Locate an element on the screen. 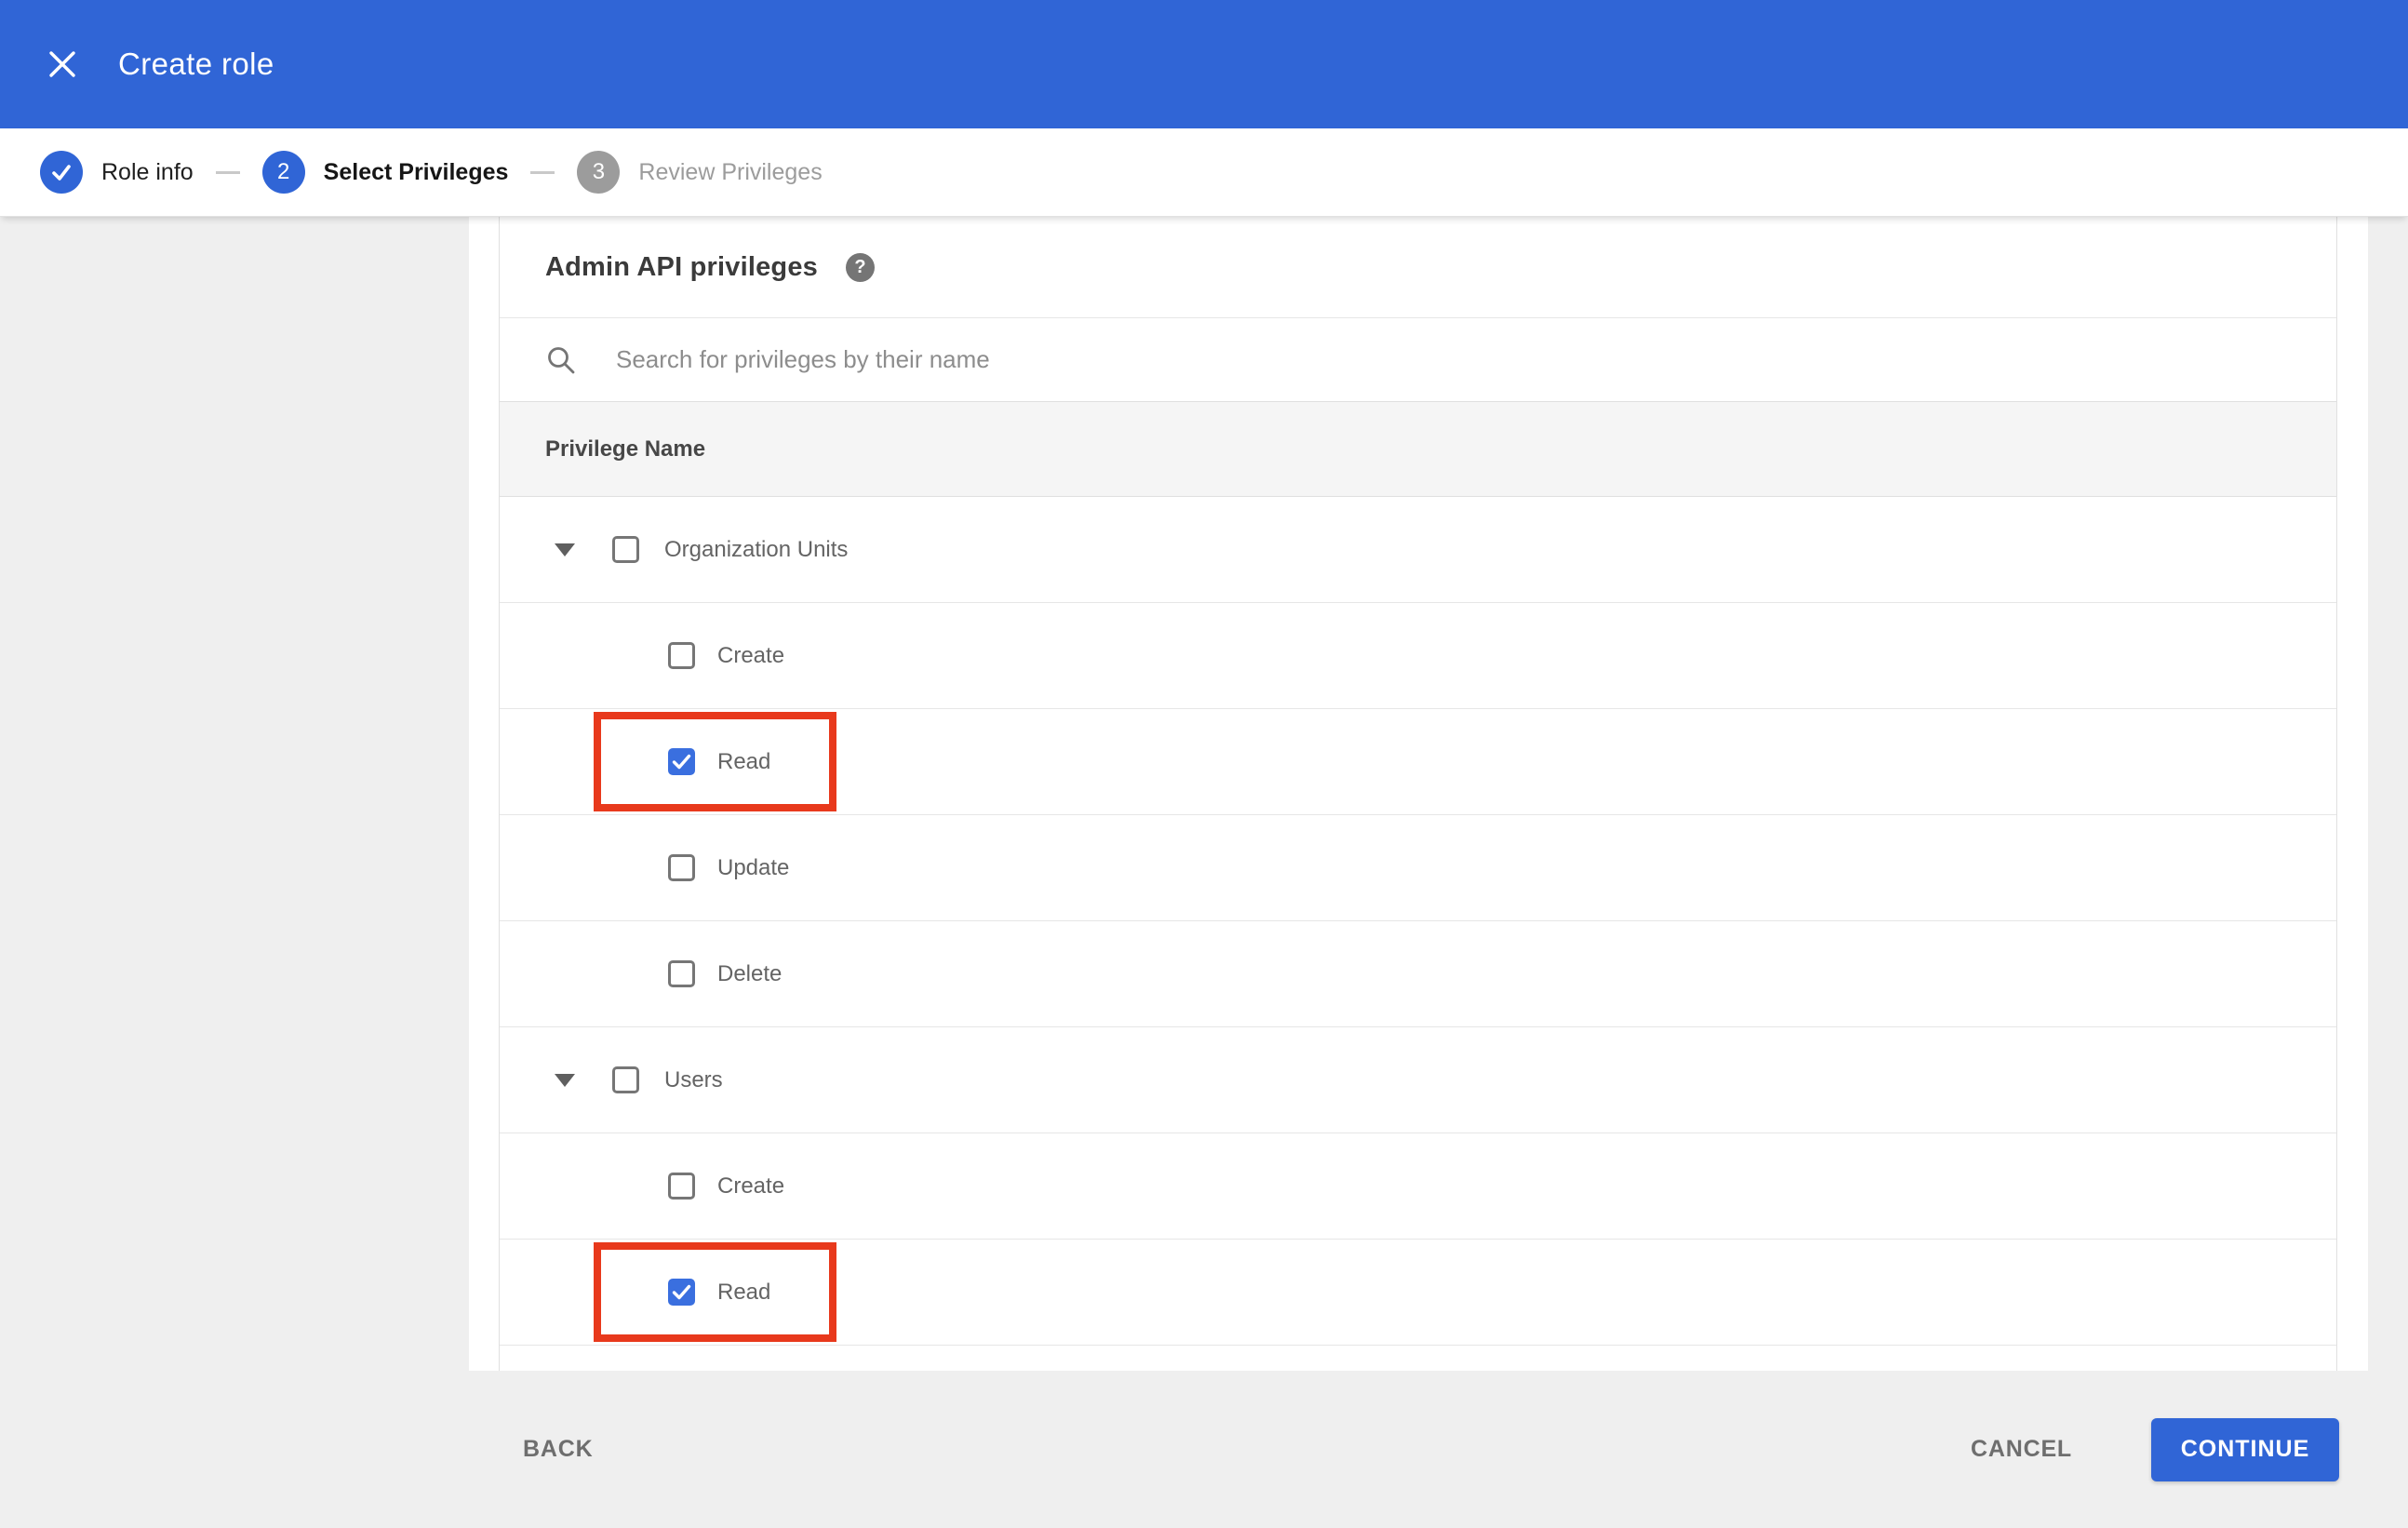  close-icon is located at coordinates (63, 64).